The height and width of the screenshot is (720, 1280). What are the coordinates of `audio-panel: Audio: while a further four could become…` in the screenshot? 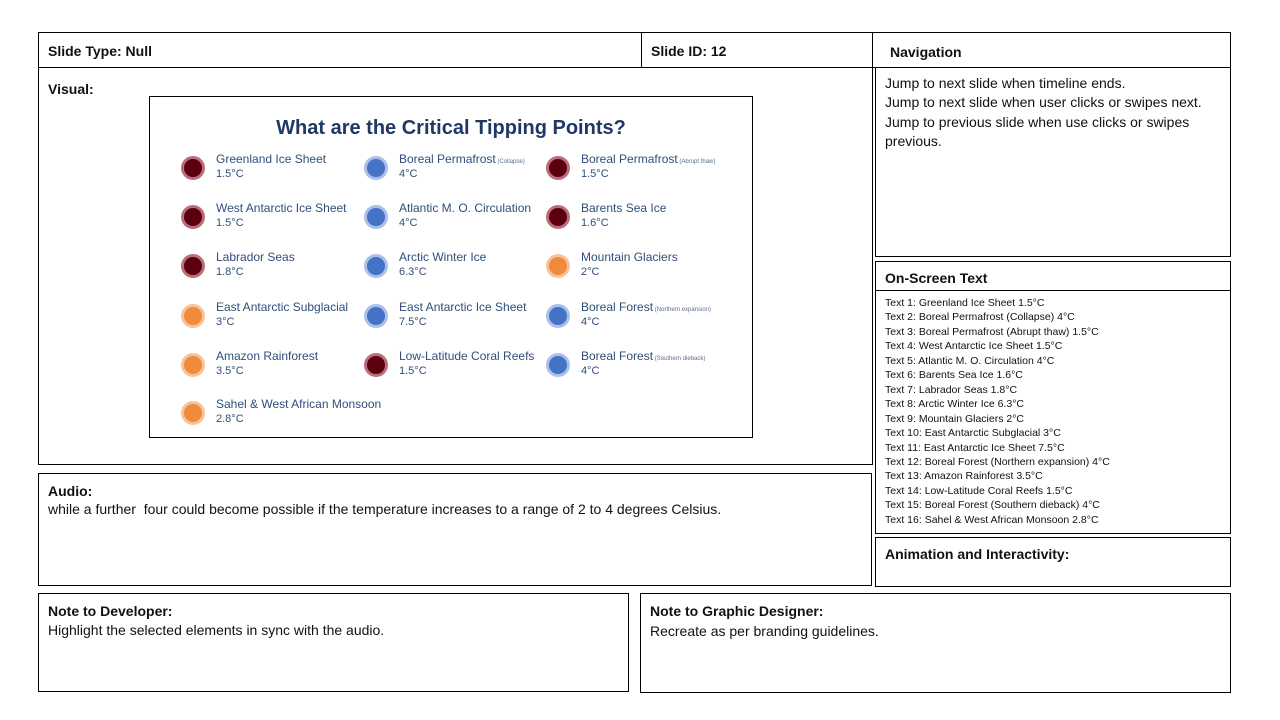 It's located at (455, 529).